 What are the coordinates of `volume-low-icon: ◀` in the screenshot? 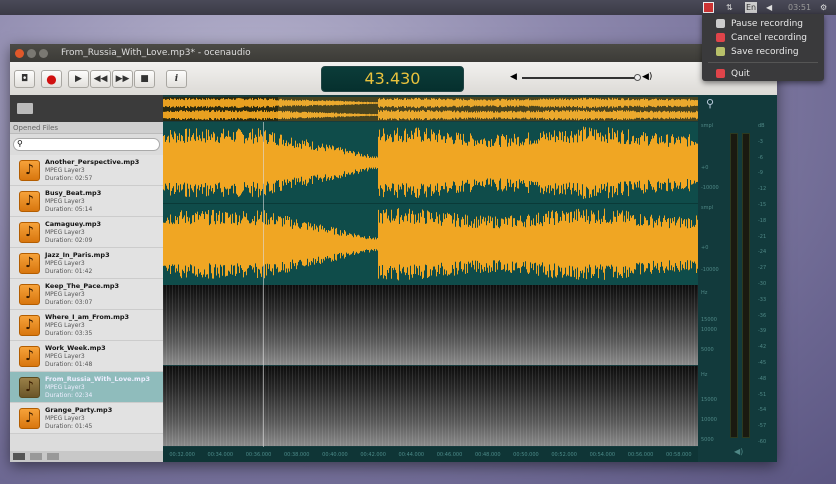 It's located at (513, 77).